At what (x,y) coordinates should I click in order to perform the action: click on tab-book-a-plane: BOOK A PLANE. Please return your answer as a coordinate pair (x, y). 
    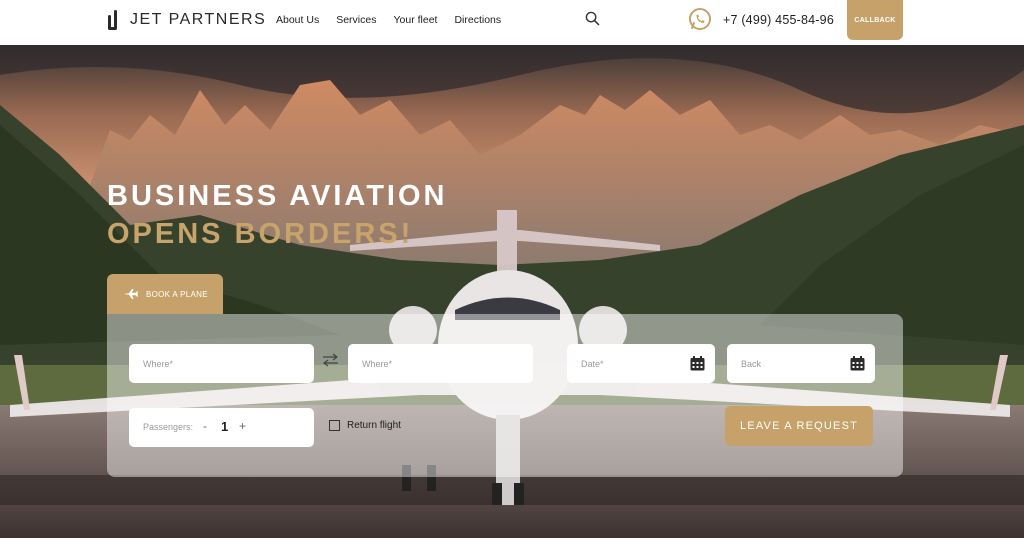
    Looking at the image, I should click on (165, 294).